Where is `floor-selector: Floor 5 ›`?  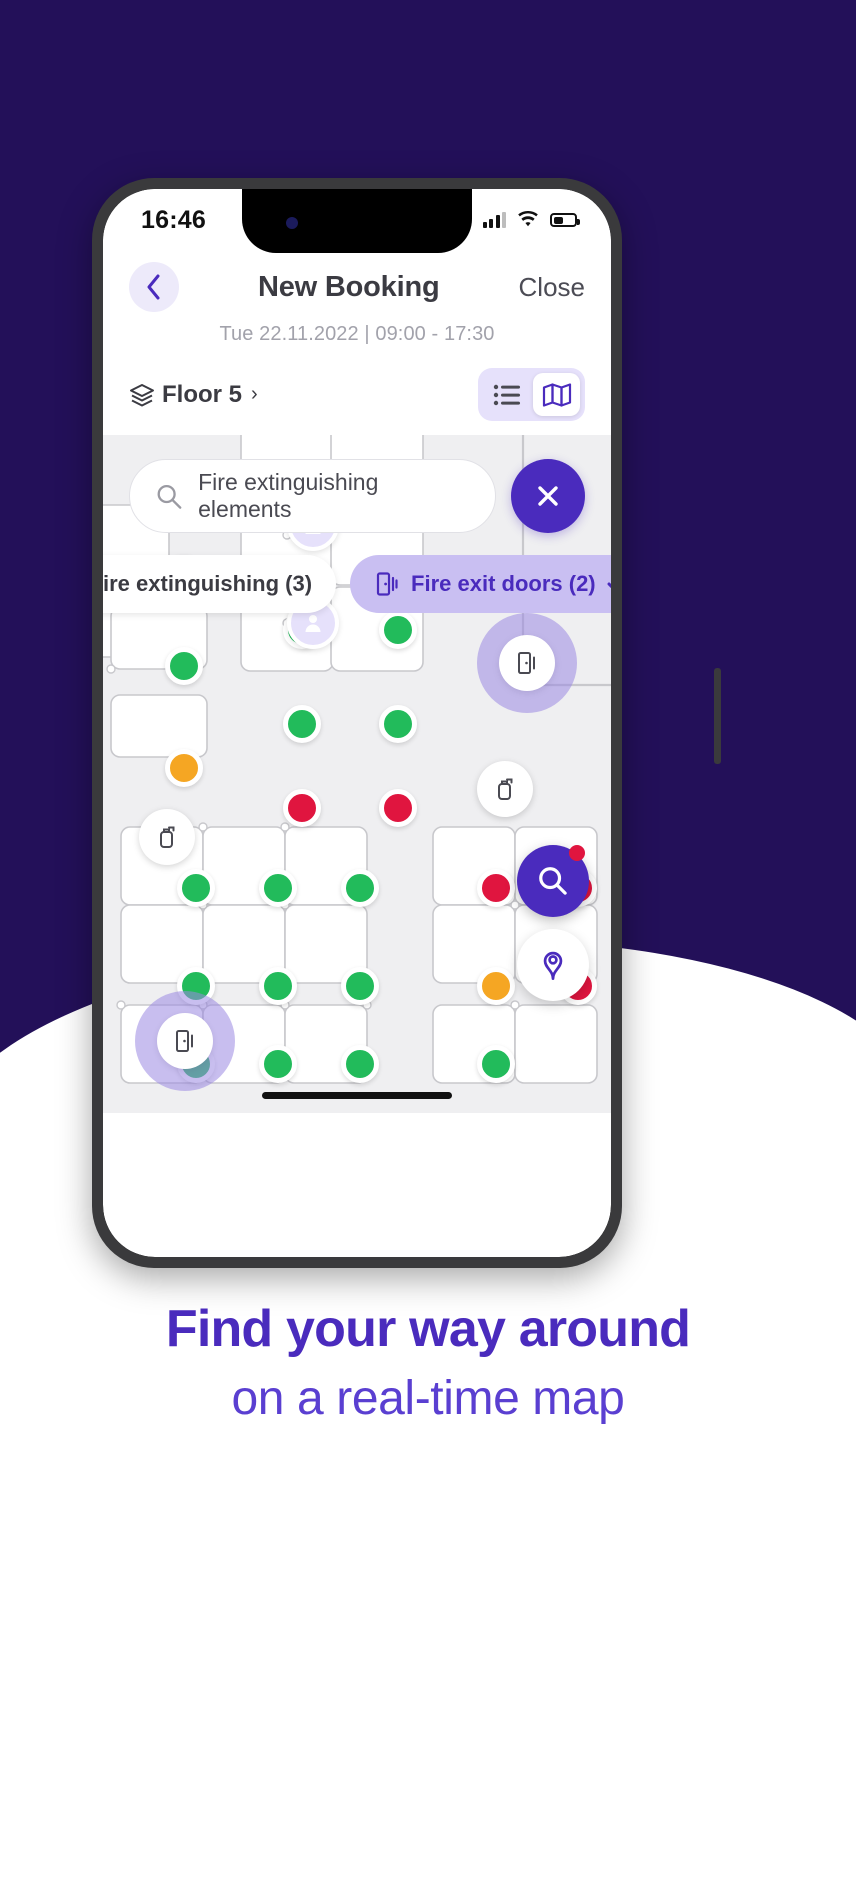 floor-selector: Floor 5 › is located at coordinates (193, 395).